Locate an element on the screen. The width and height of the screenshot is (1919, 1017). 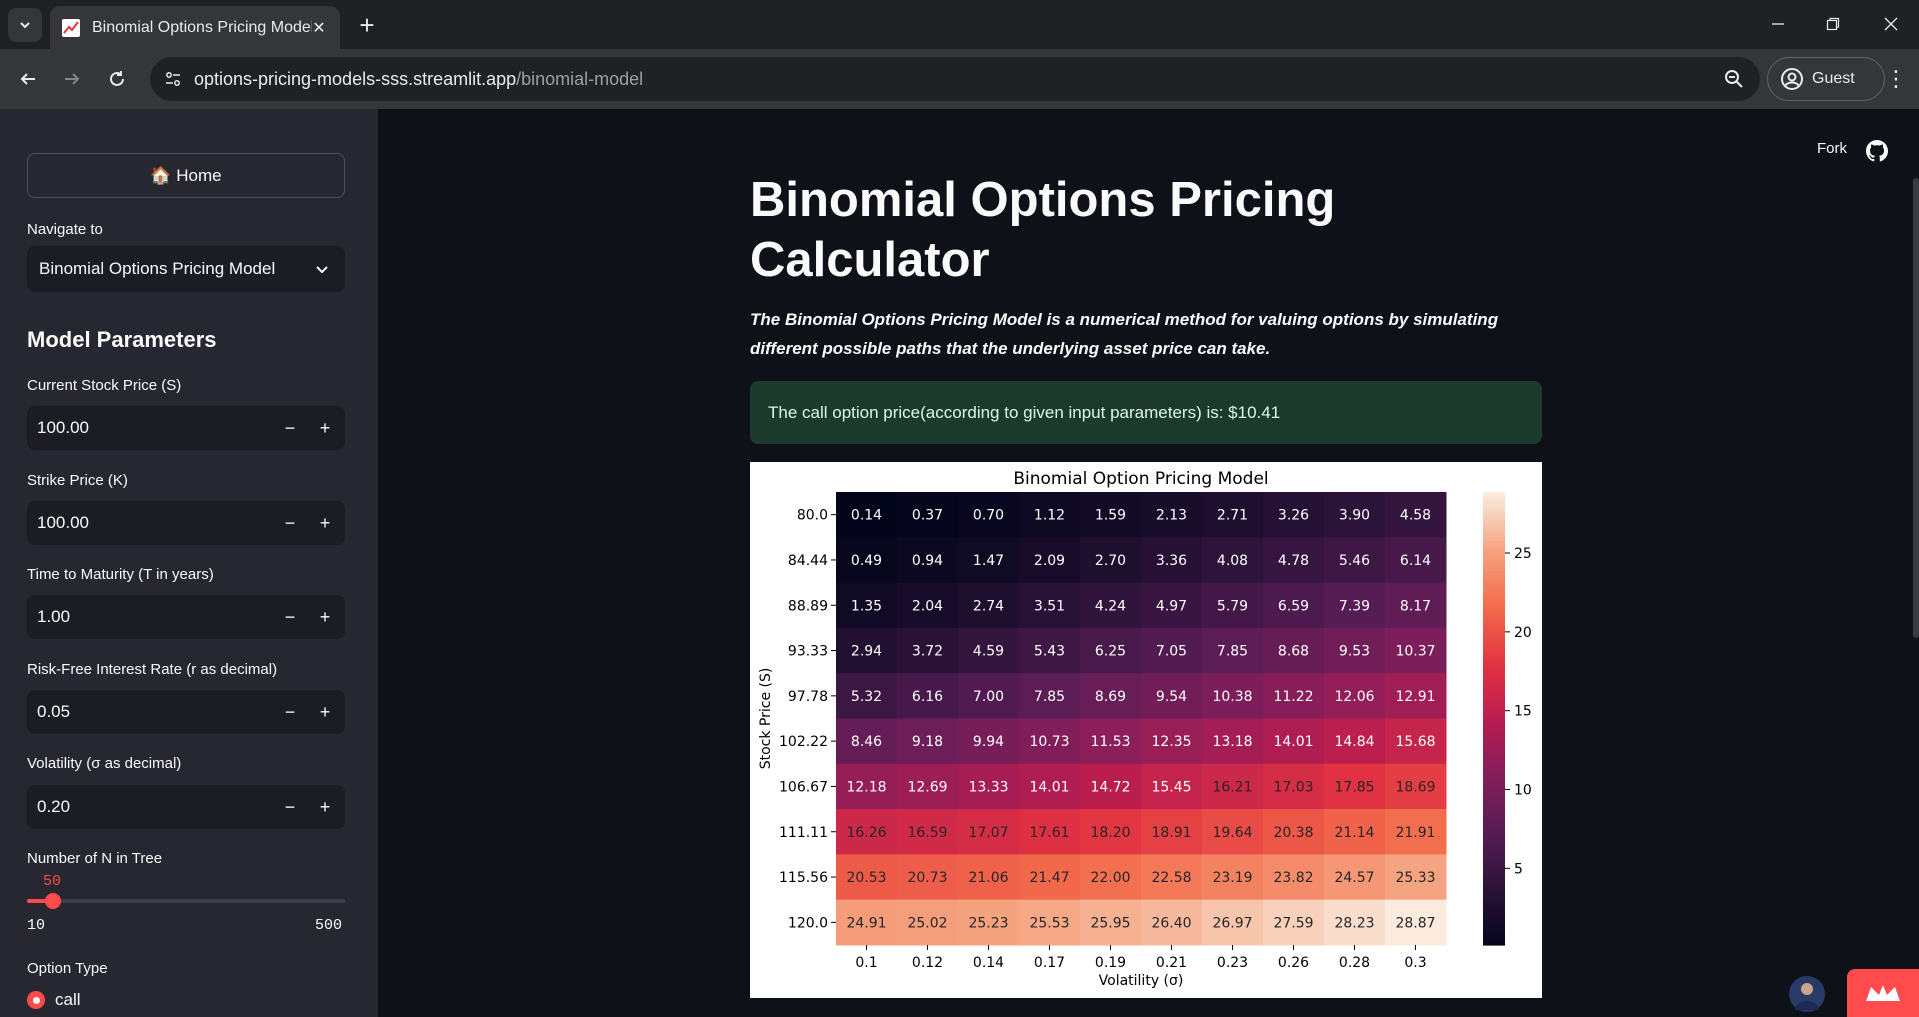
heatmap-cell-label: 0.49 is located at coordinates (866, 561).